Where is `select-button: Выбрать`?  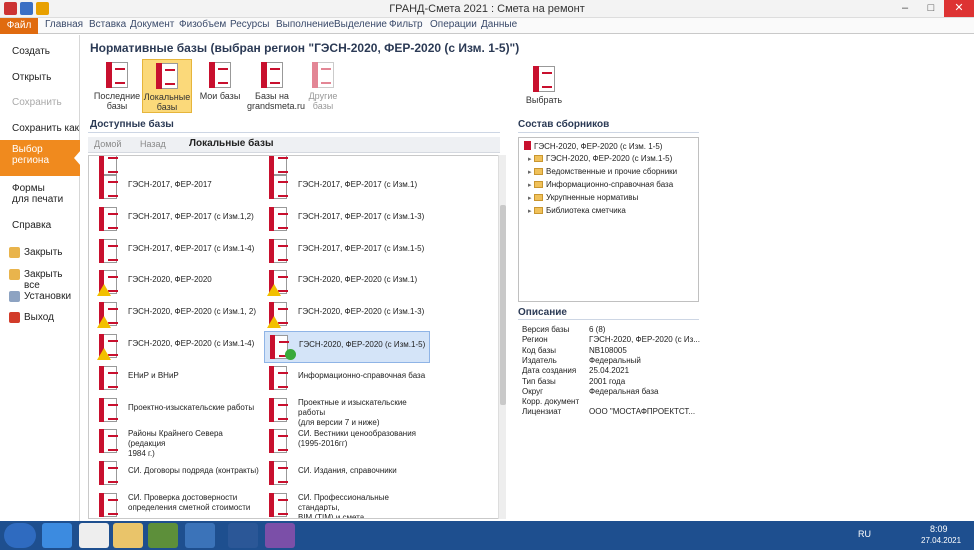
select-button: Выбрать is located at coordinates (544, 86).